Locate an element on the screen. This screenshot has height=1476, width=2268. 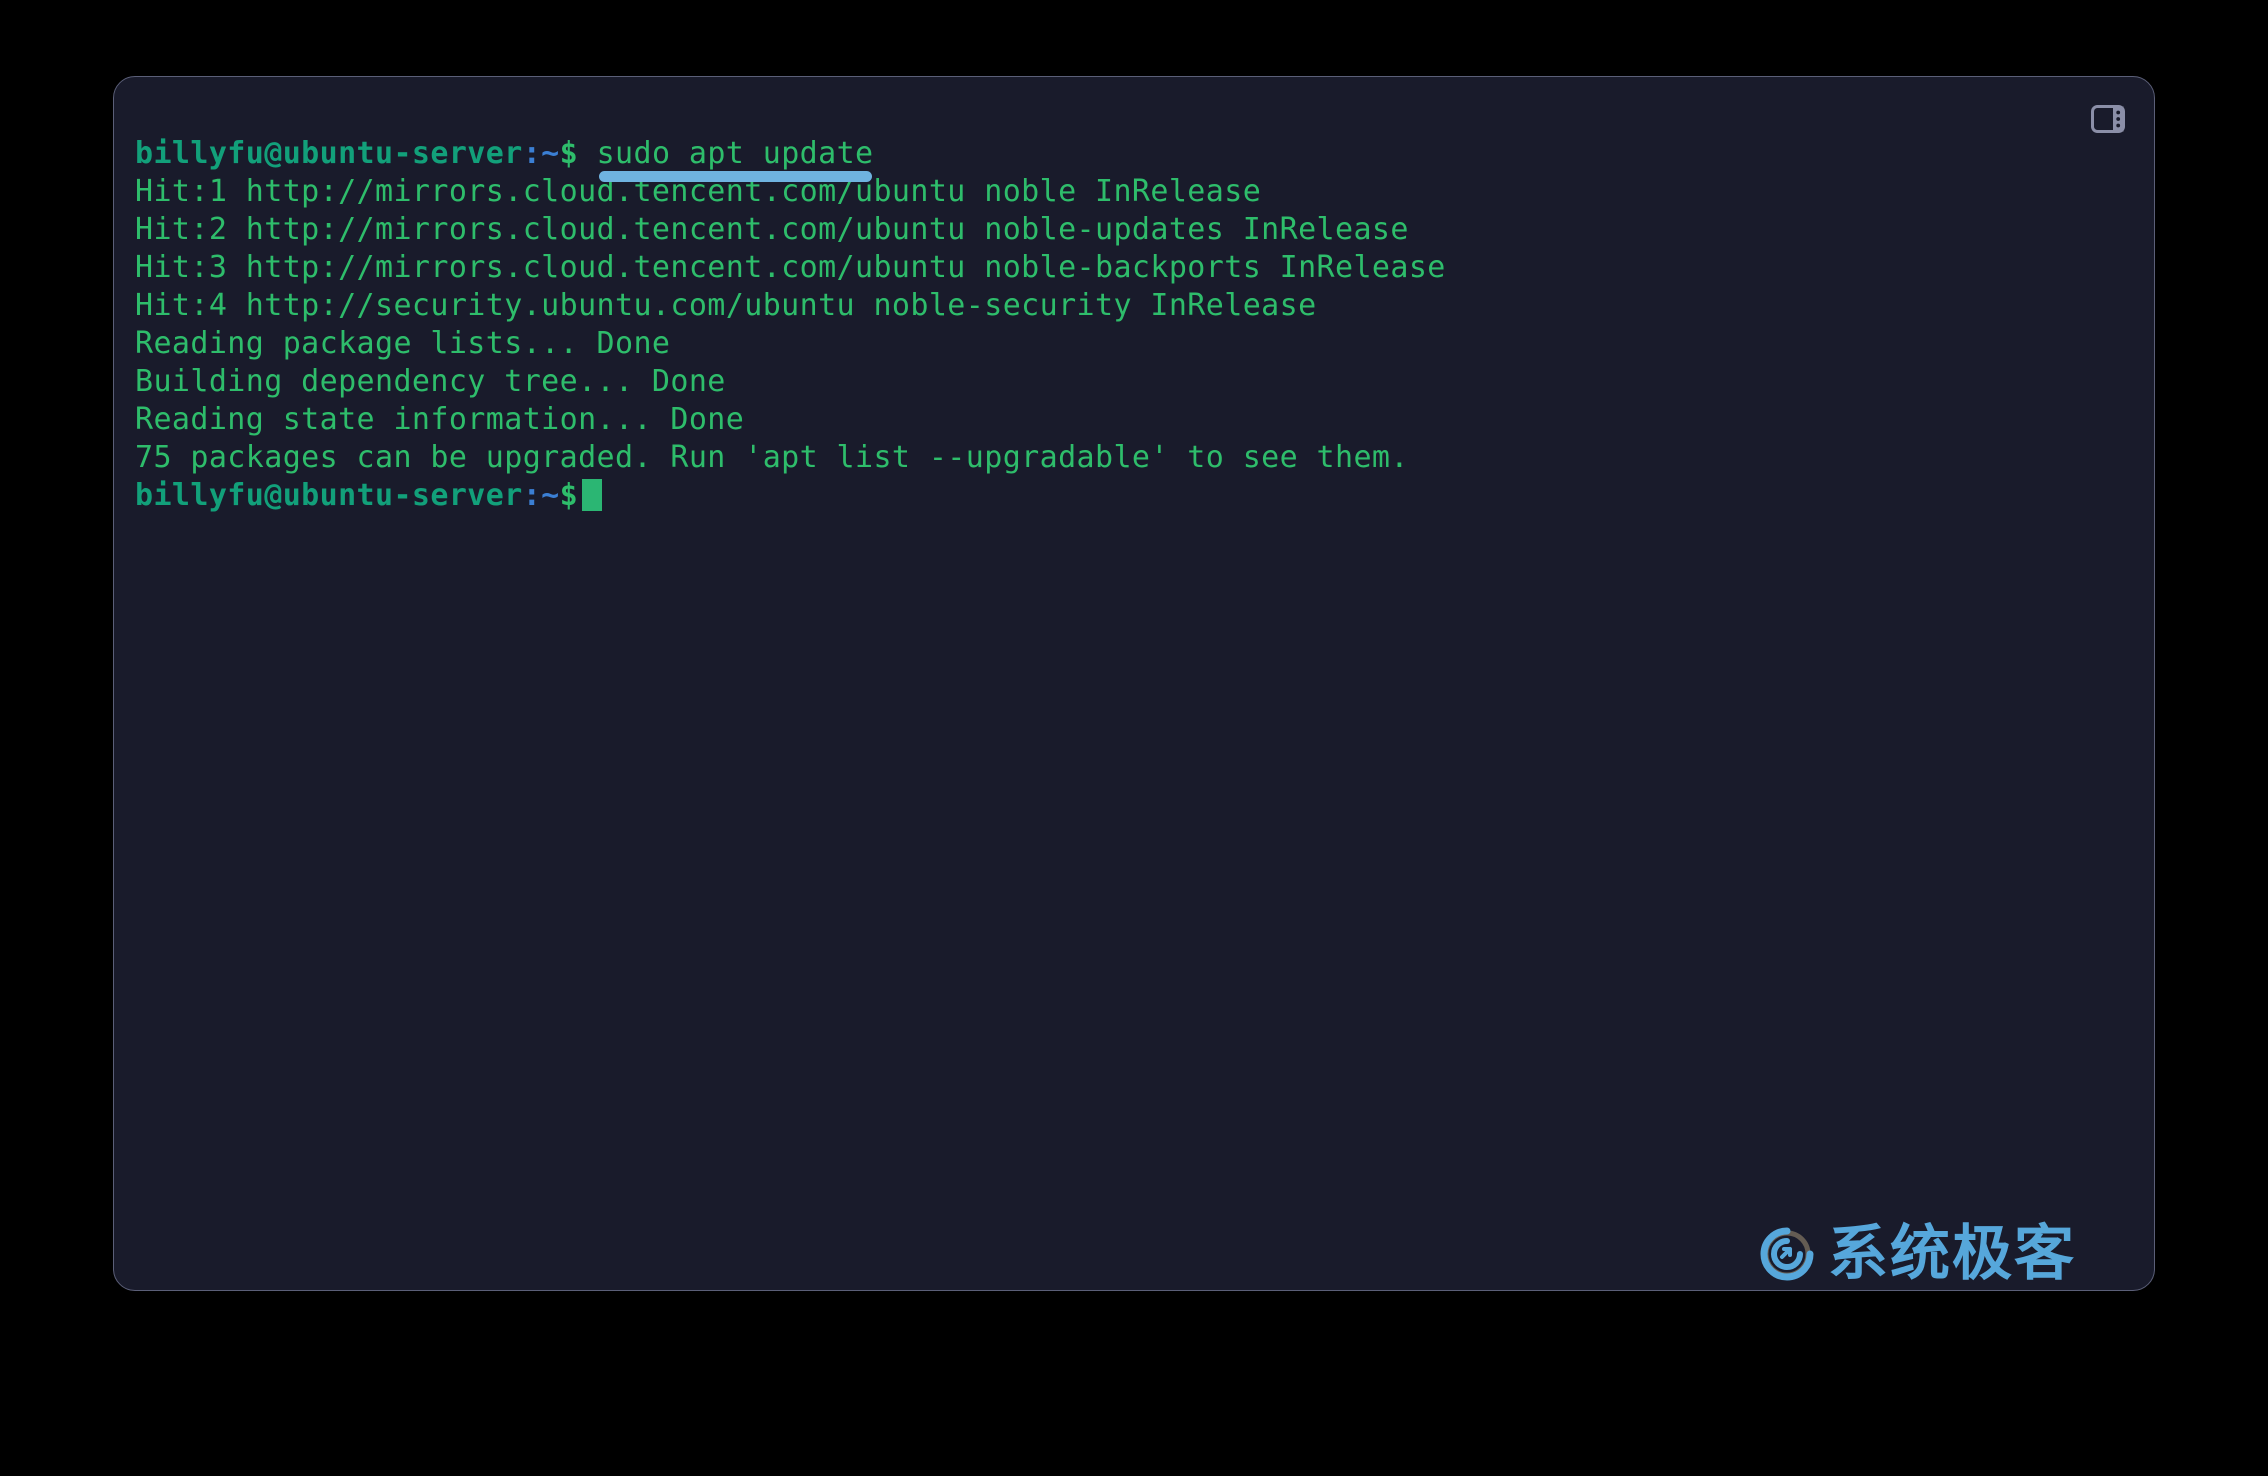
watermark-text: 系统极客 is located at coordinates (1952, 1254).